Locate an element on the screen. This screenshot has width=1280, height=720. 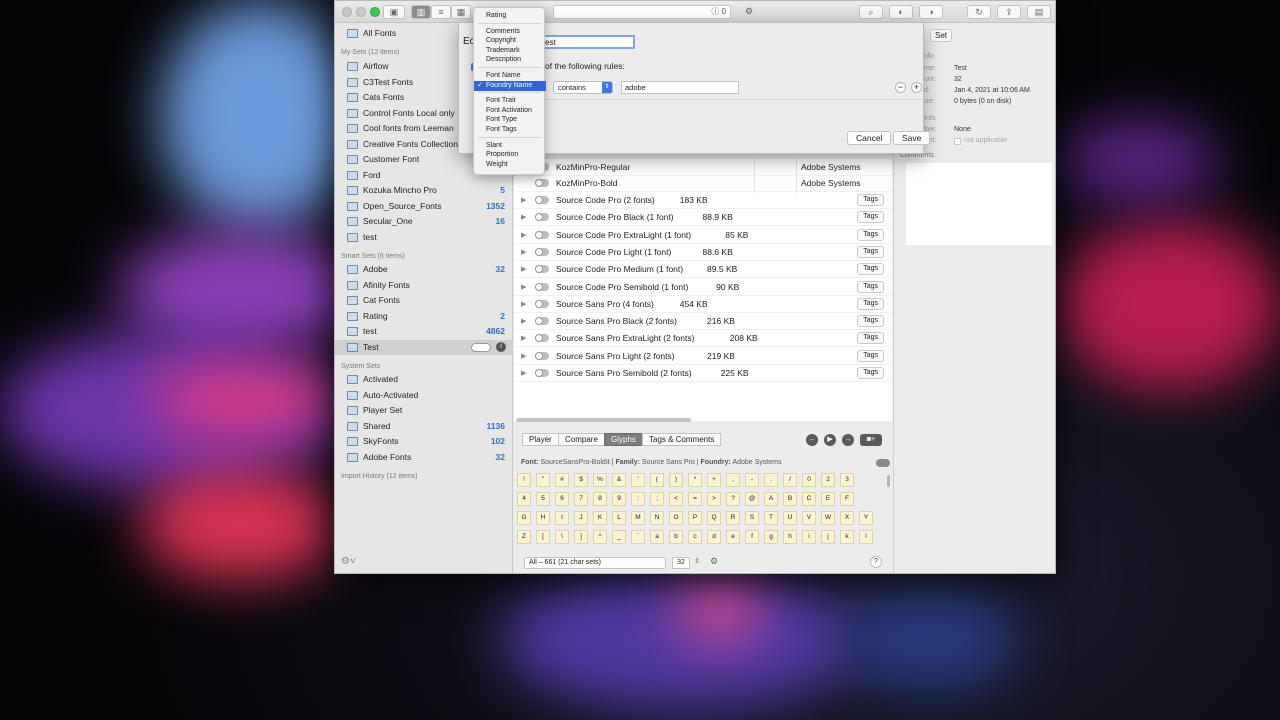
glyph-scrollbar is located at coordinates (888, 481).